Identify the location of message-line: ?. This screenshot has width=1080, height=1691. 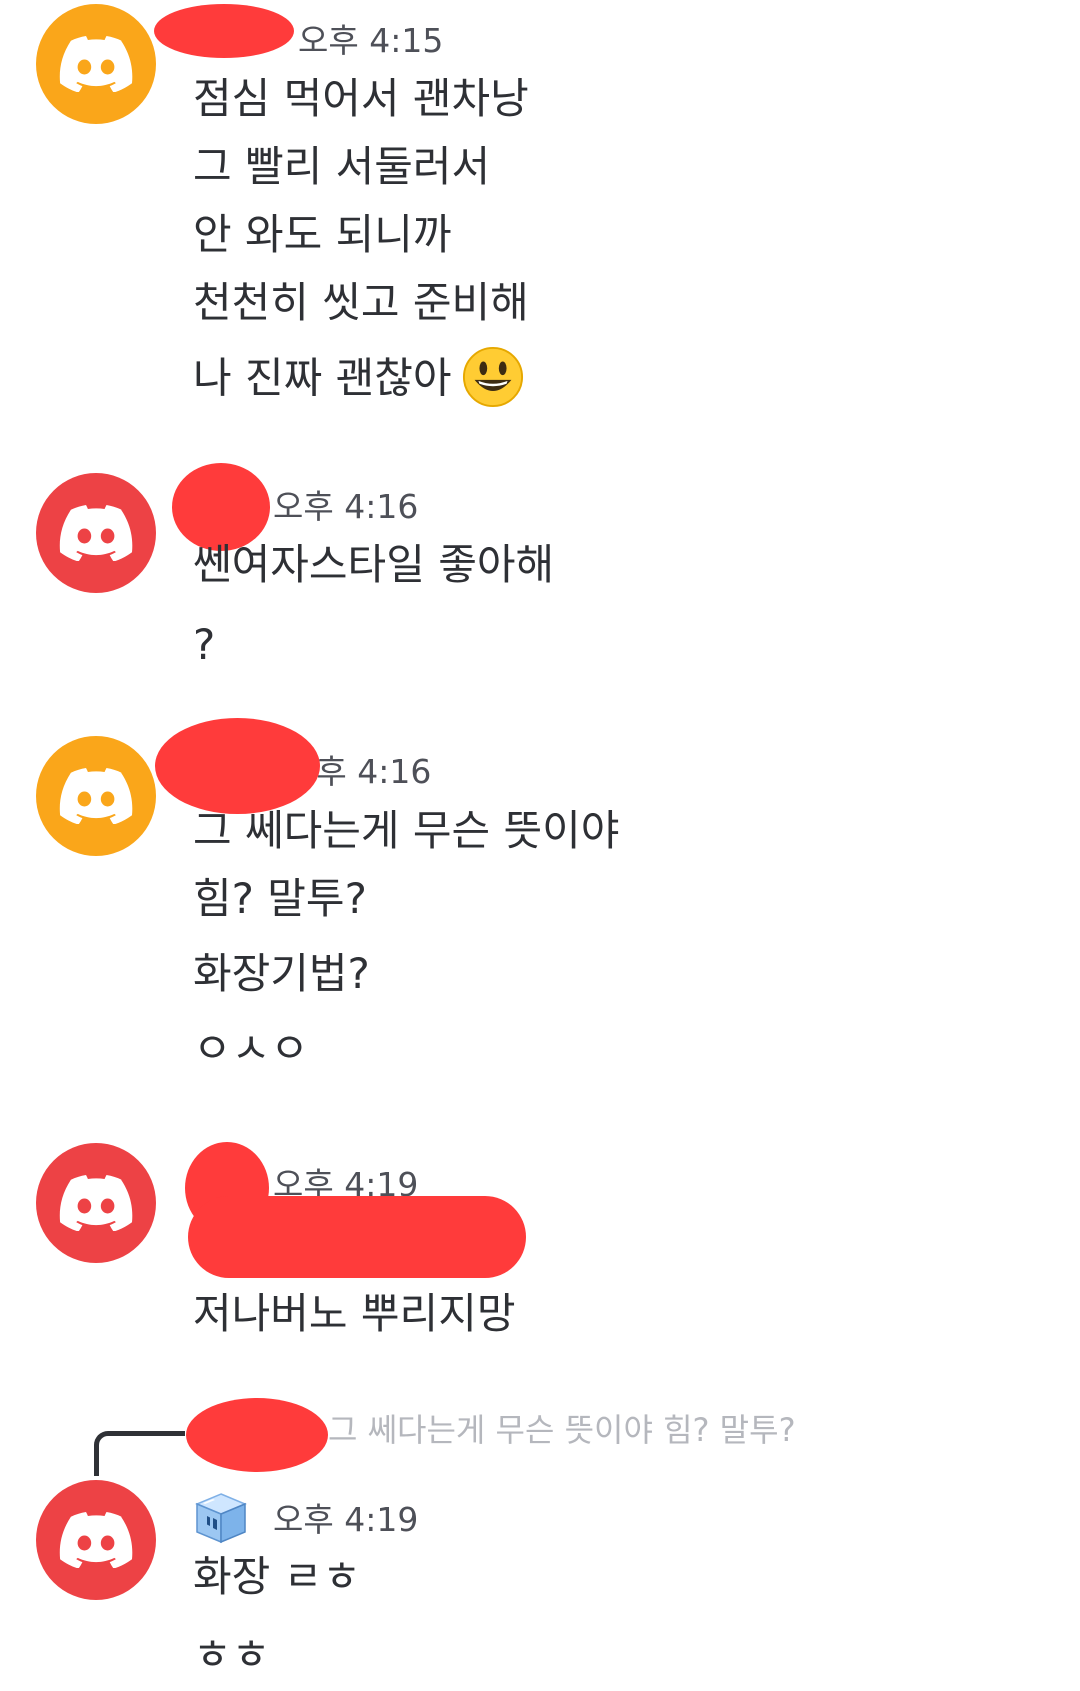
(204, 644).